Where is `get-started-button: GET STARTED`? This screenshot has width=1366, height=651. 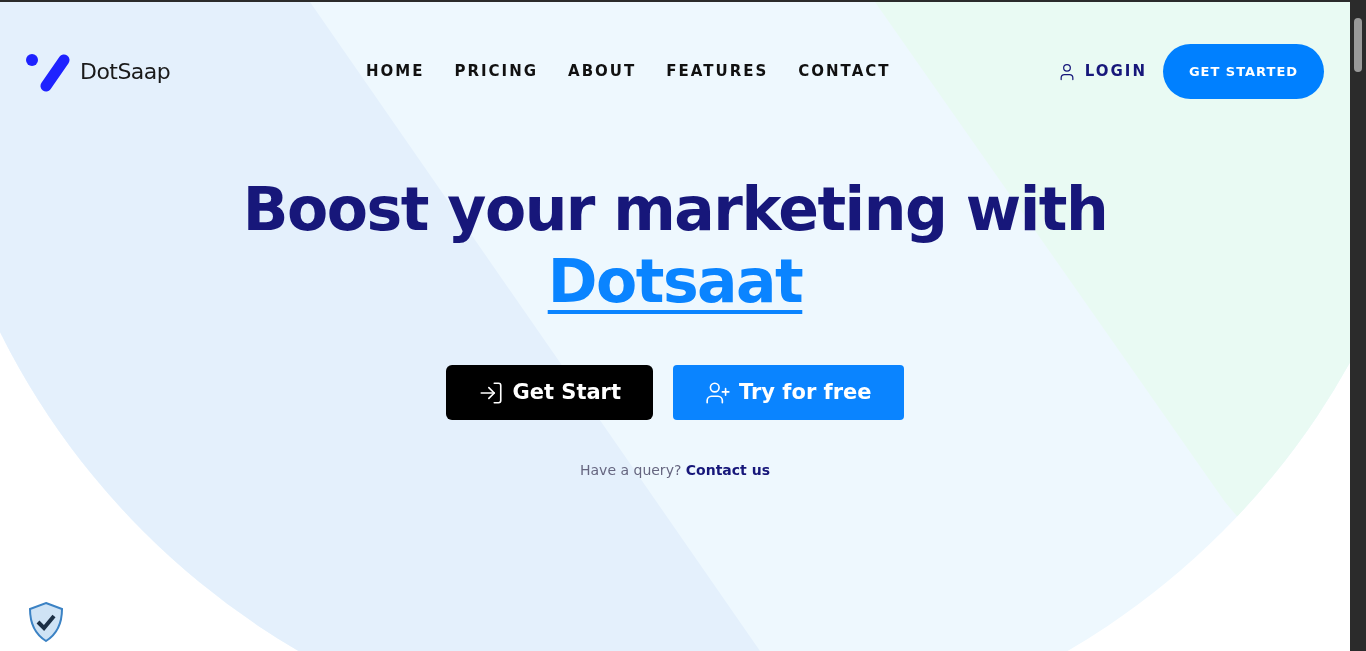 get-started-button: GET STARTED is located at coordinates (1243, 71).